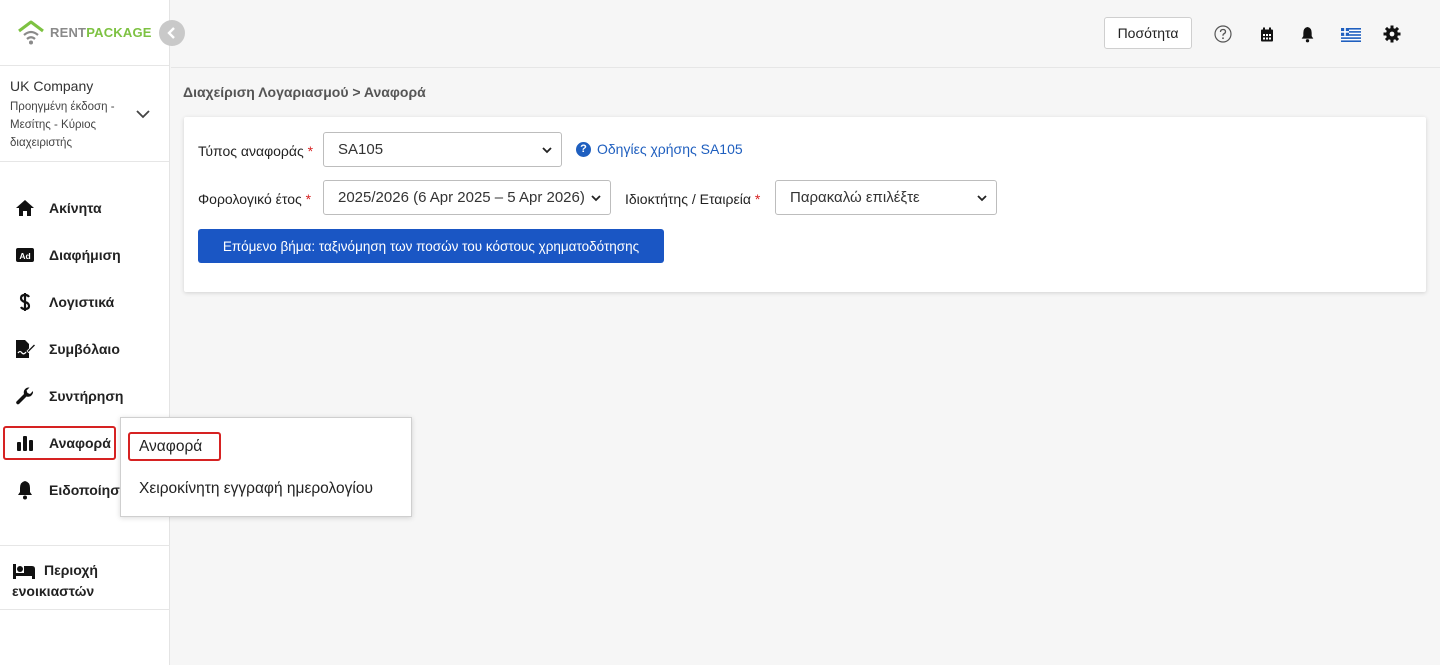 The height and width of the screenshot is (665, 1440). What do you see at coordinates (80, 442) in the screenshot?
I see `sidebar-item-label: Αναφορά` at bounding box center [80, 442].